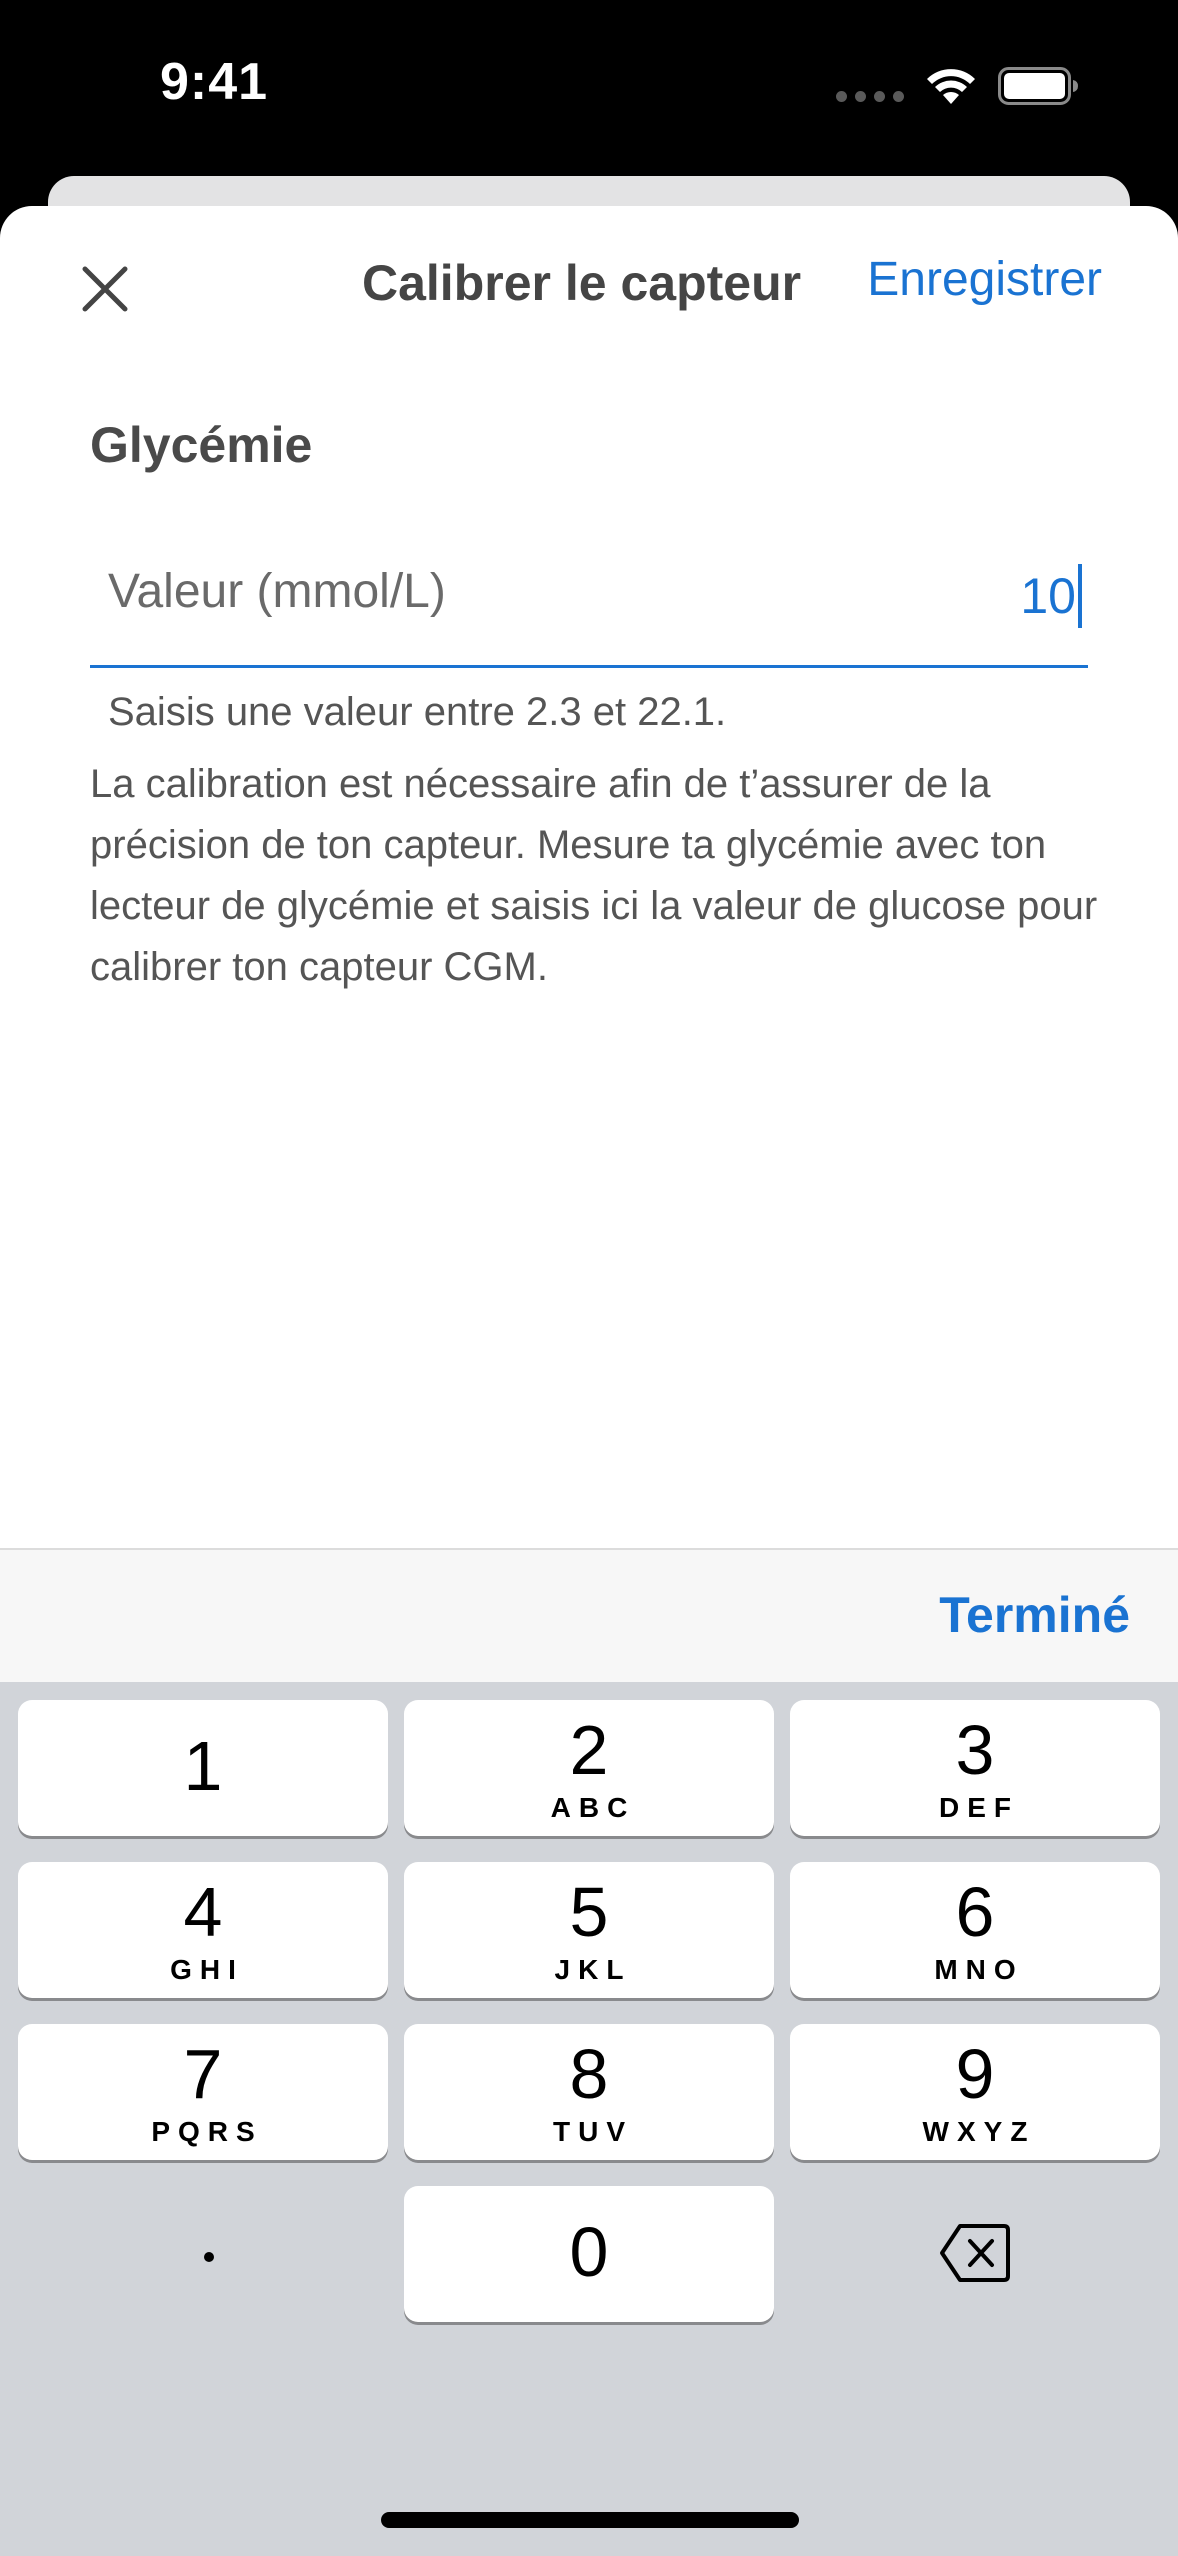 The width and height of the screenshot is (1178, 2556). I want to click on field-value: 10, so click(1051, 596).